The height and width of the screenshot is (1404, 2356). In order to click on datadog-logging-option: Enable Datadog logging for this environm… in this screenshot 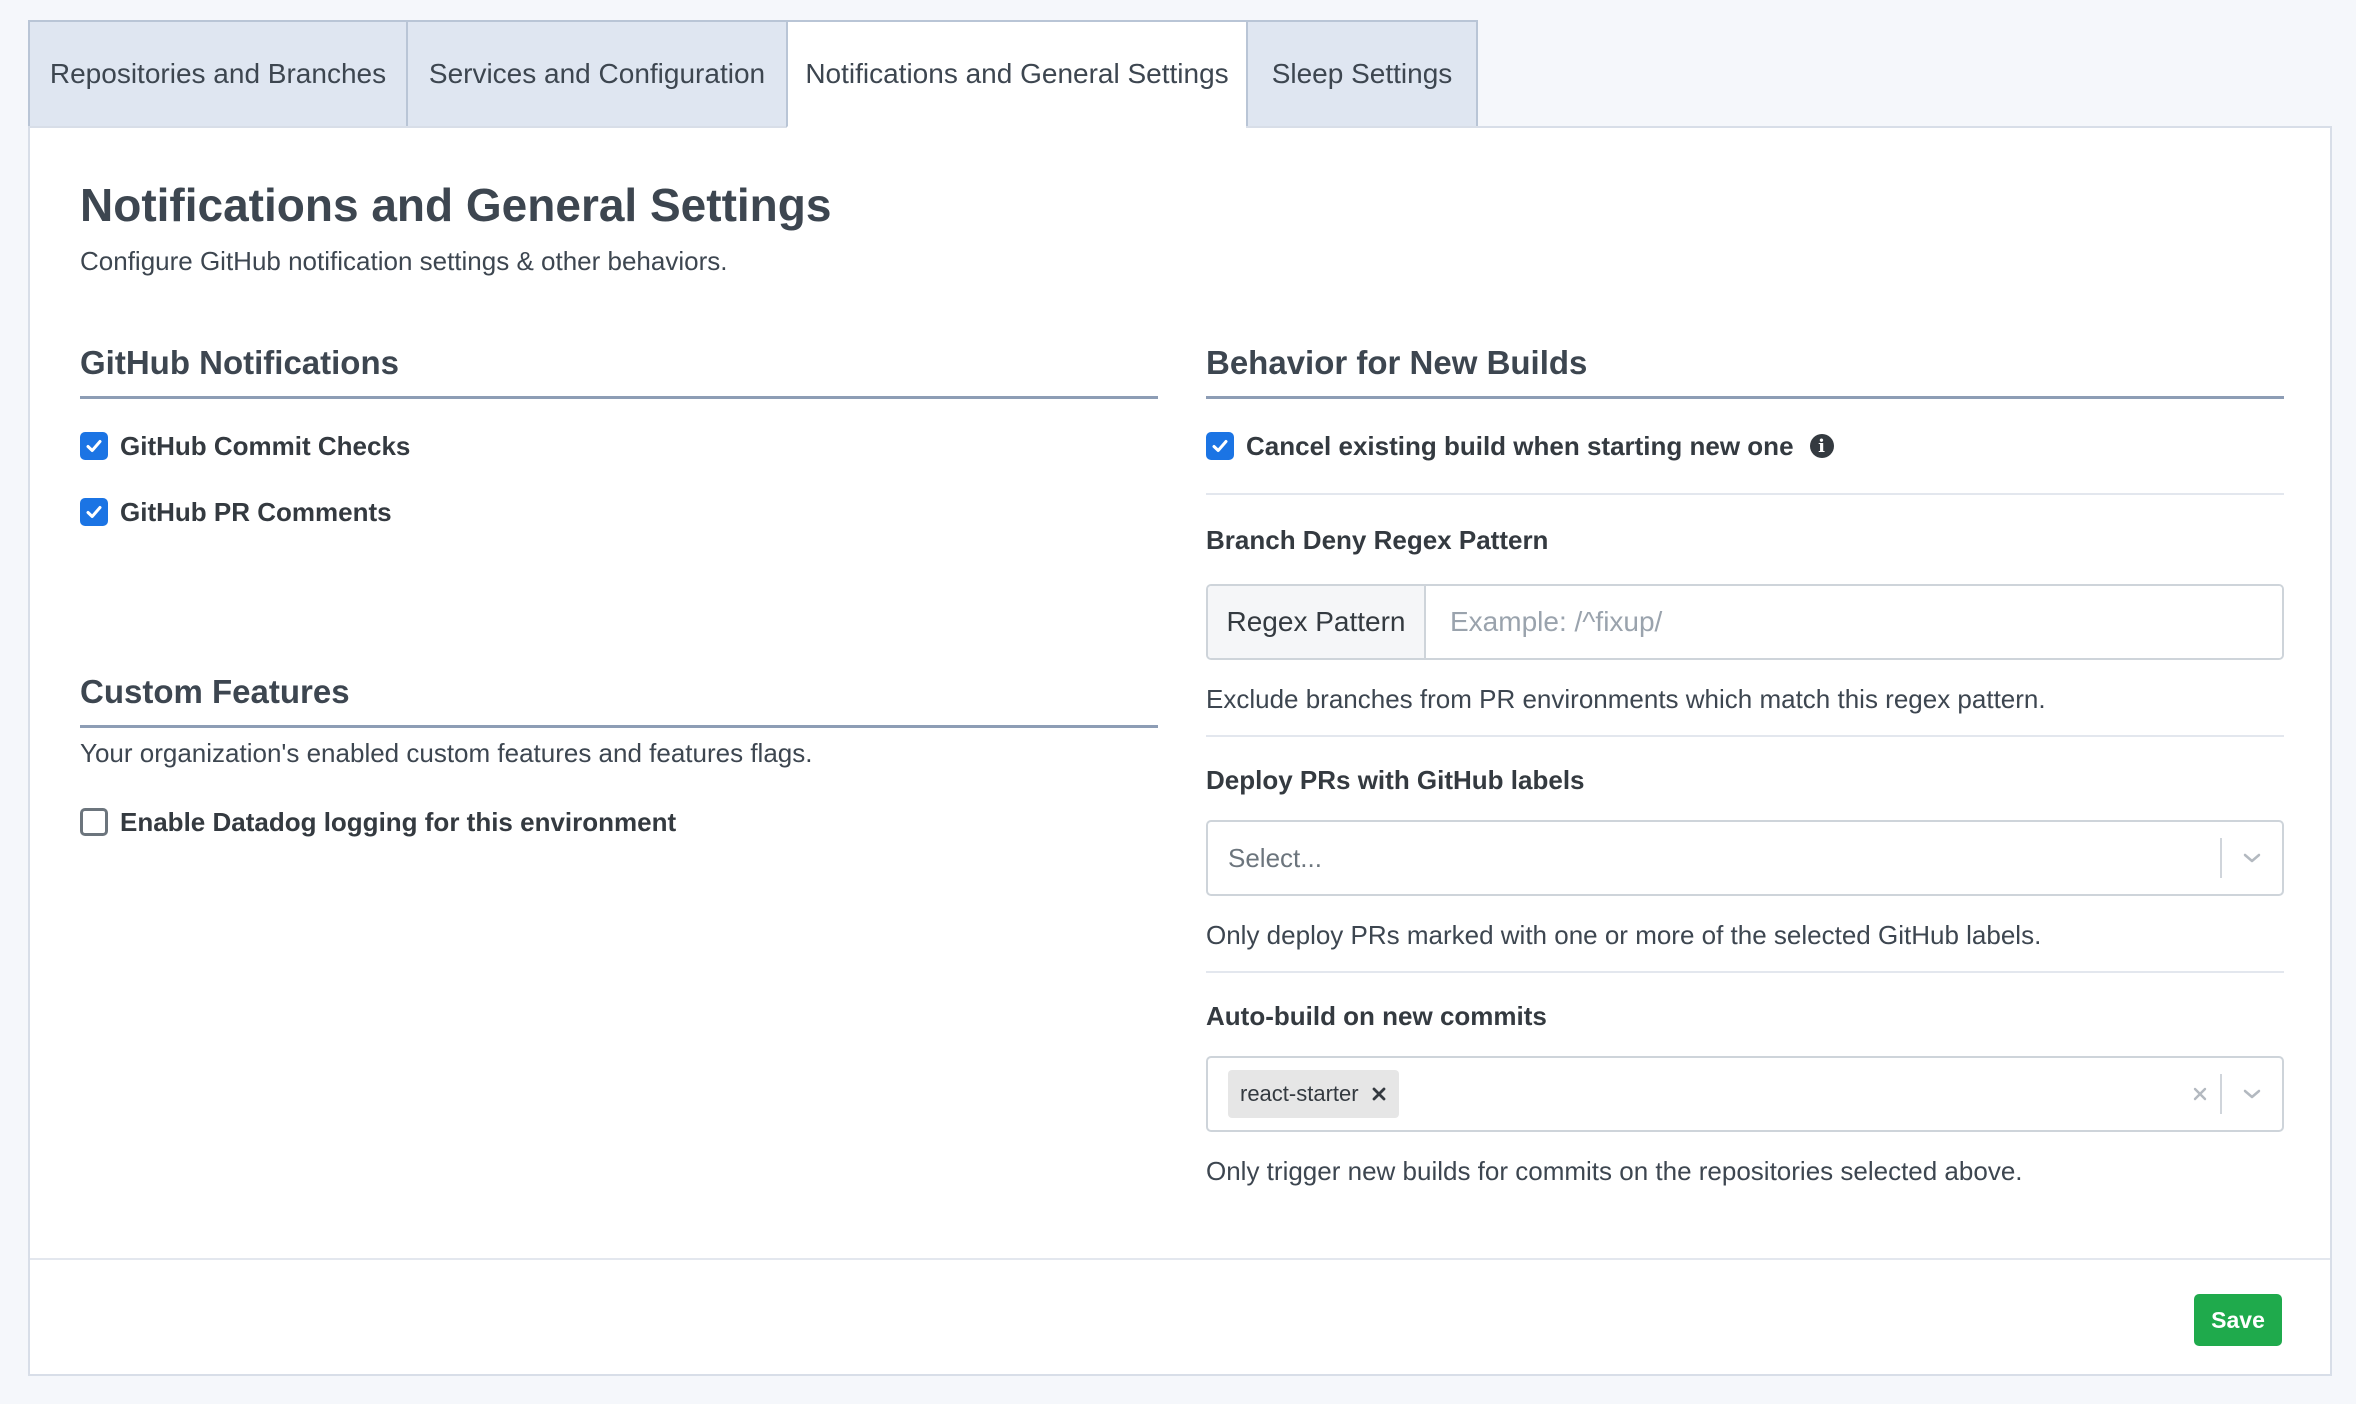, I will do `click(619, 822)`.